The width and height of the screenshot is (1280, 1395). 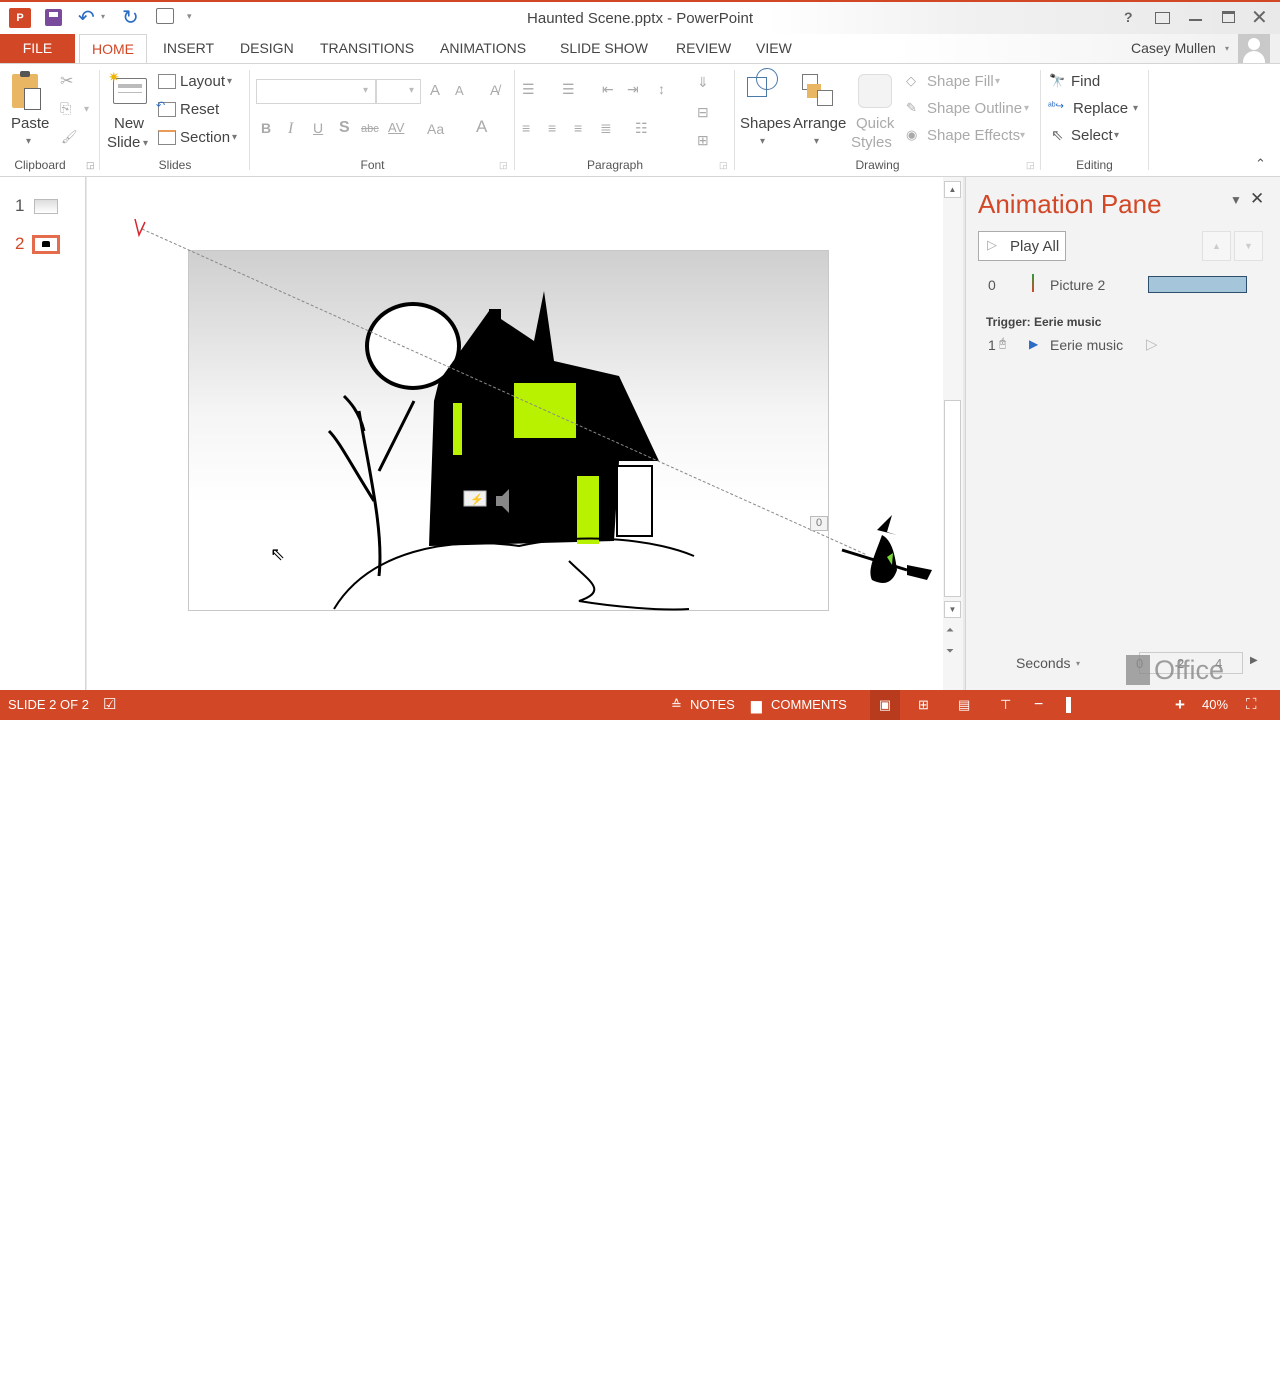 I want to click on notes-icon: ≙, so click(x=676, y=705).